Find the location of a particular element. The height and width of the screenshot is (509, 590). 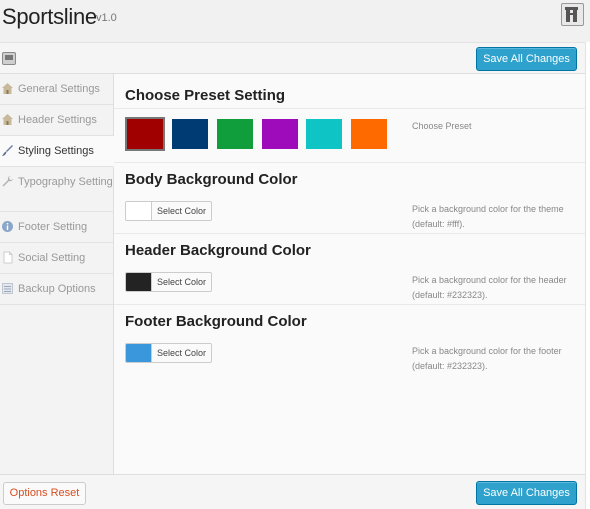

preset-swatch-purple is located at coordinates (280, 134).